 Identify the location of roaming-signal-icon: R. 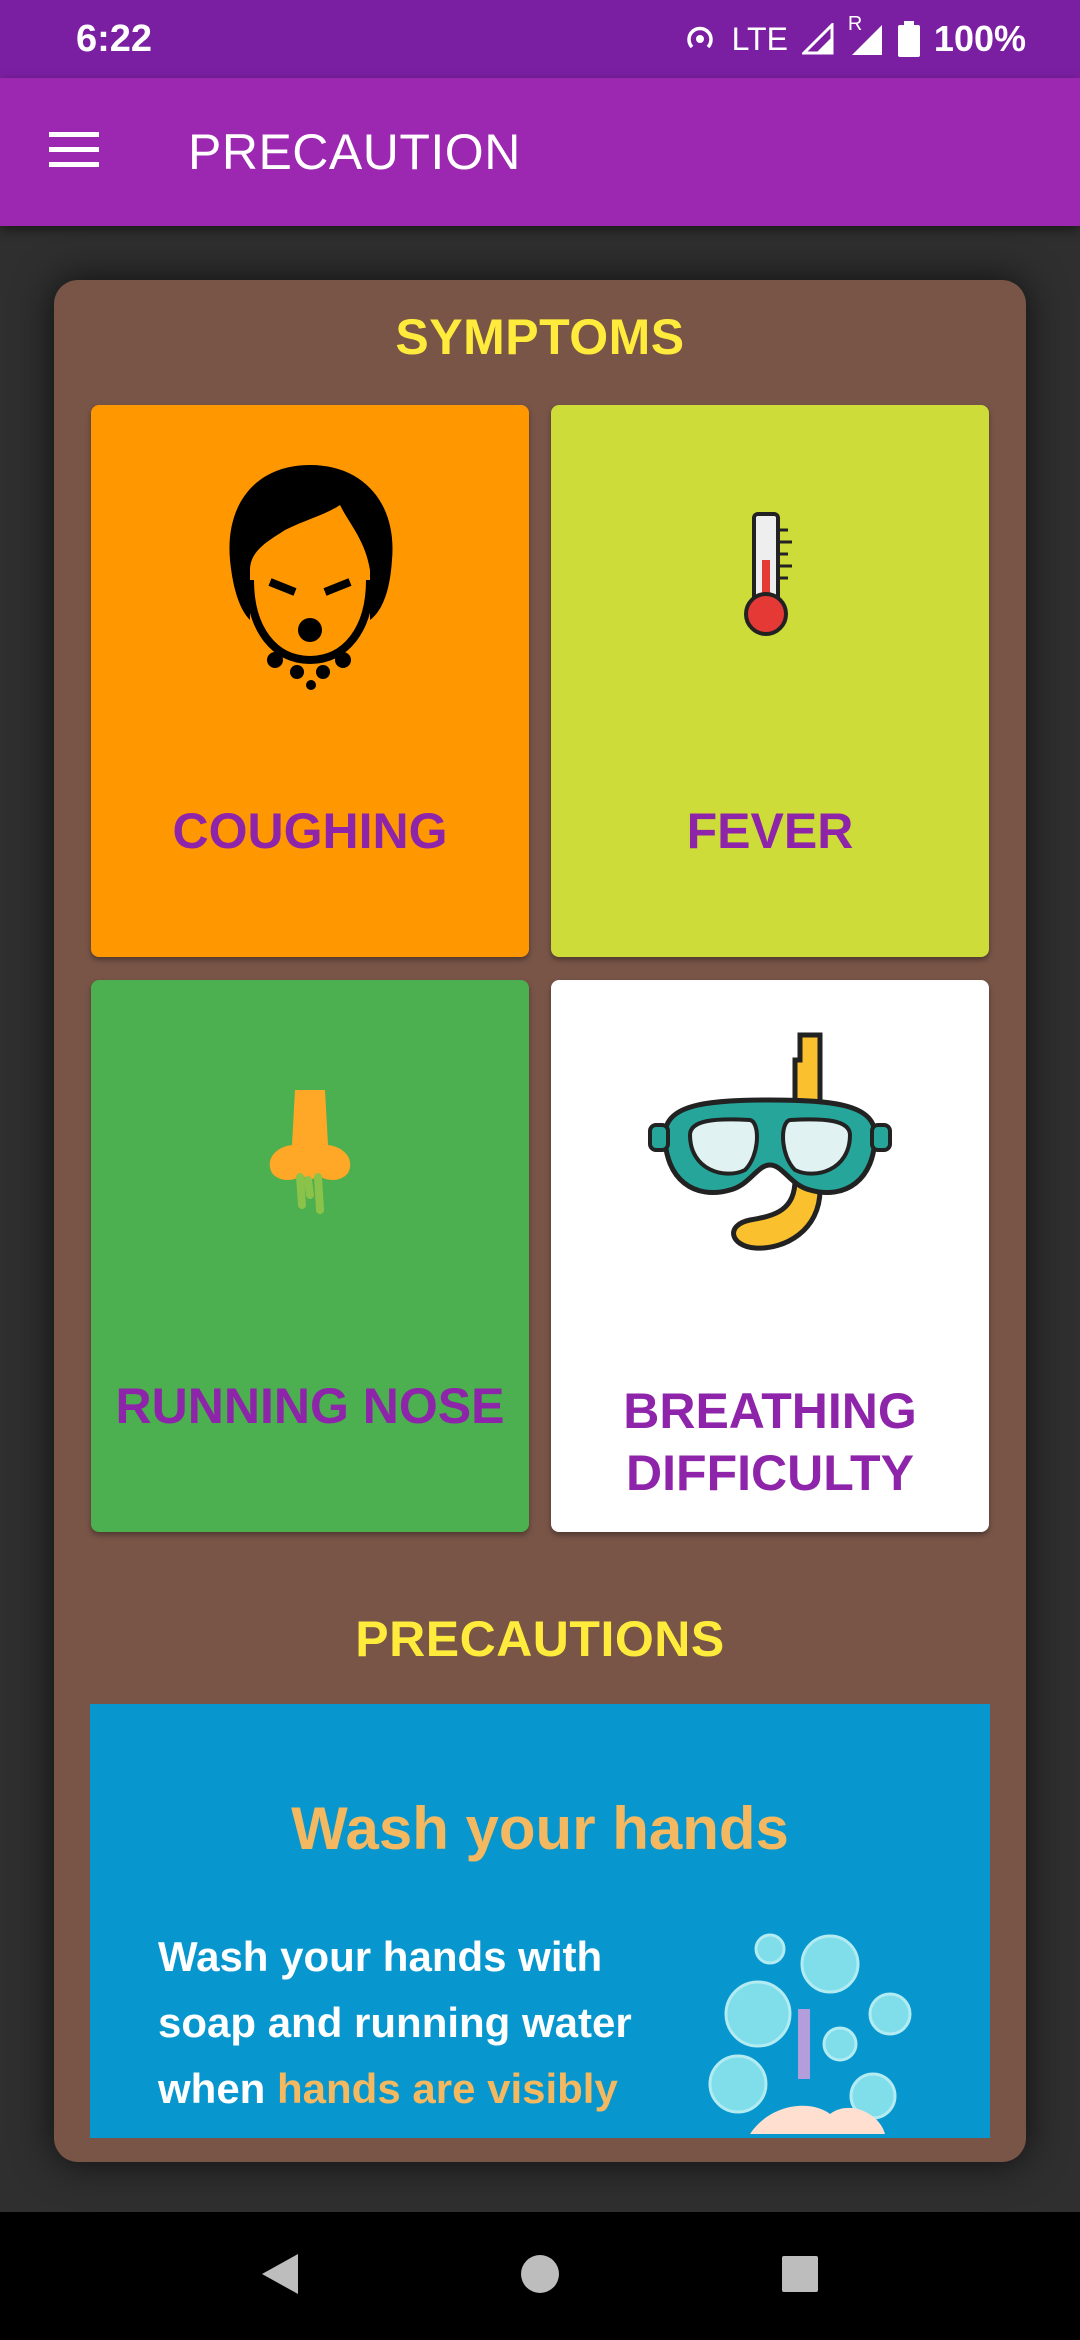
(866, 35).